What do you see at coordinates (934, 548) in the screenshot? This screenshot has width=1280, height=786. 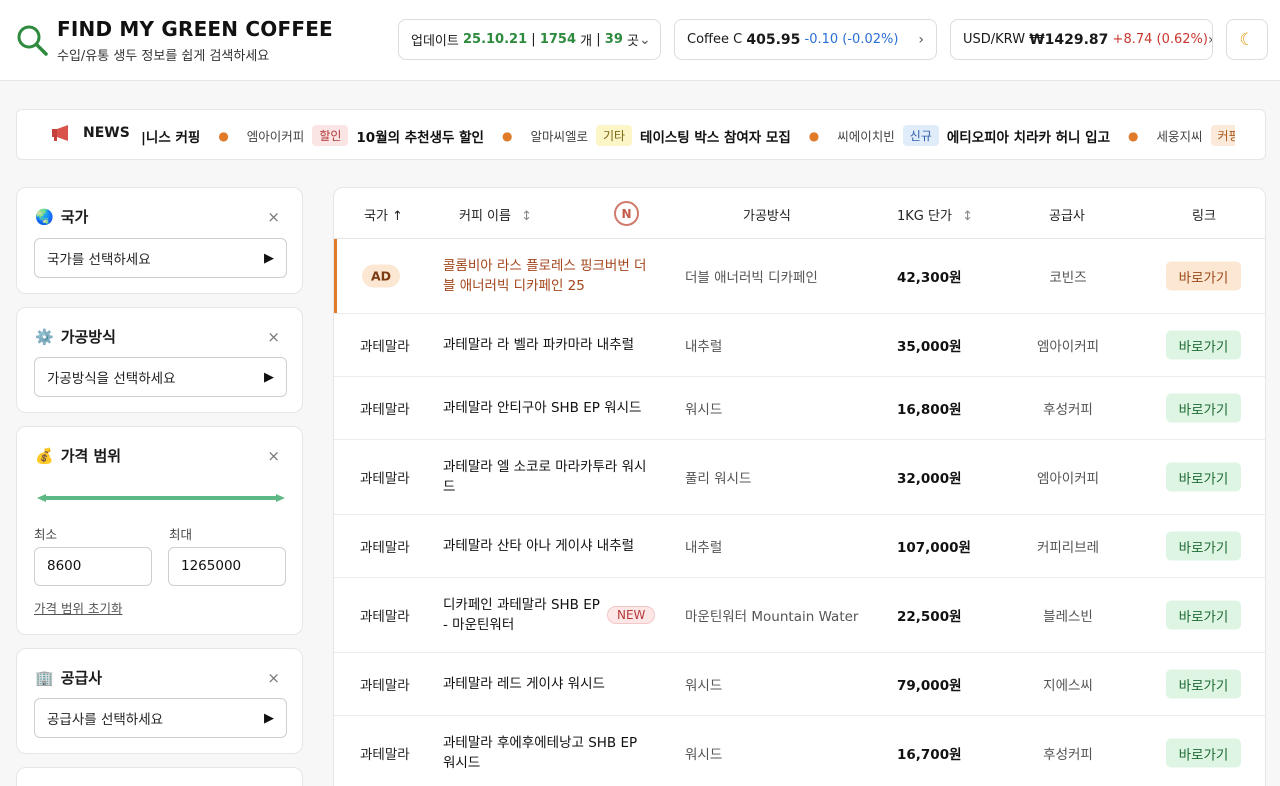 I see `coffee-price: 107,000원` at bounding box center [934, 548].